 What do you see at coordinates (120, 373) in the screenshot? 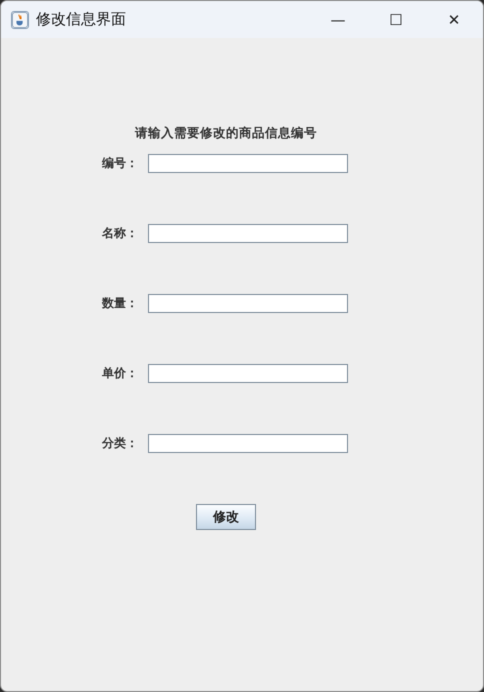
I see `field-label: 单价：` at bounding box center [120, 373].